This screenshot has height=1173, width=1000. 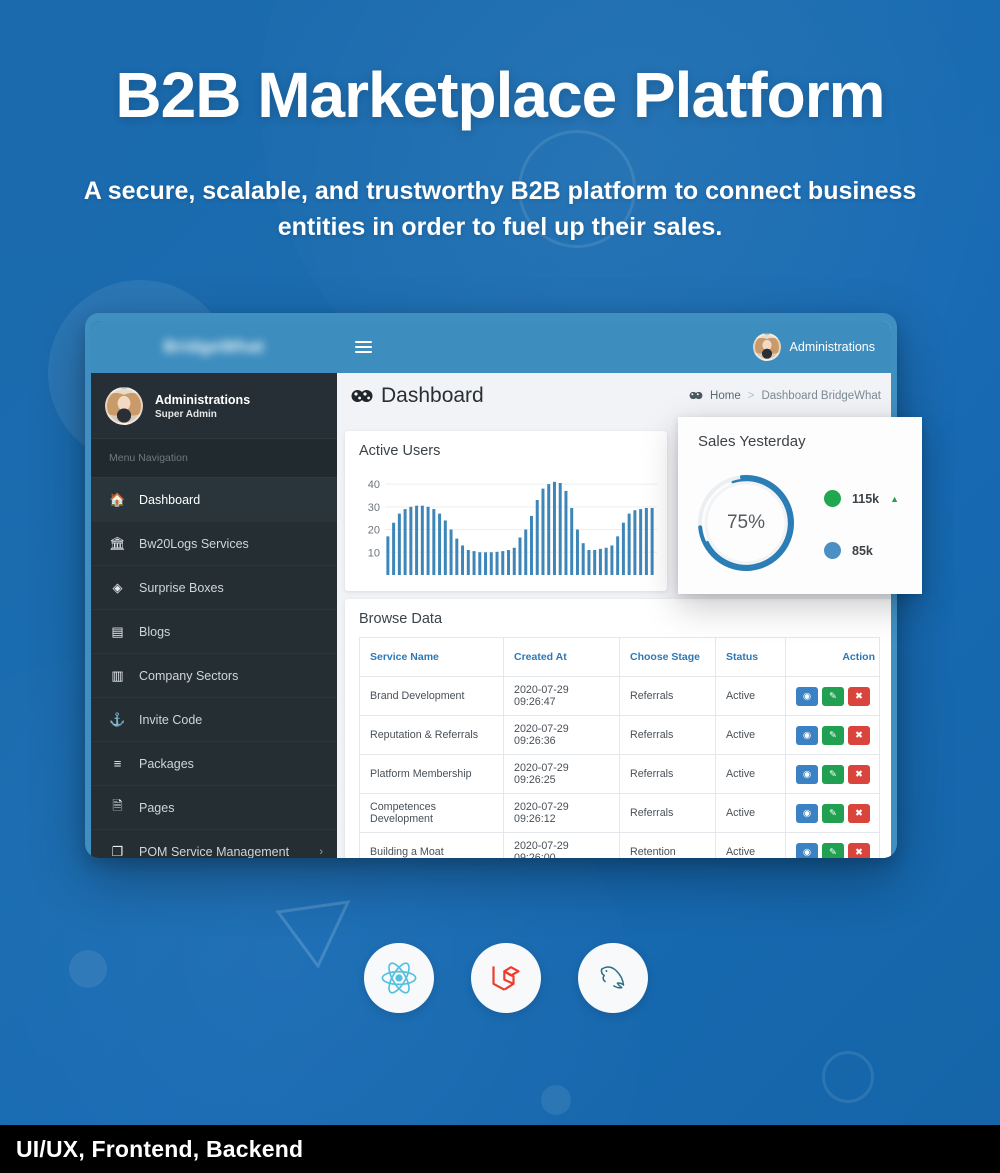 I want to click on sidebar-item-pom-service-management: ❐ POM Service Management ›, so click(x=214, y=844).